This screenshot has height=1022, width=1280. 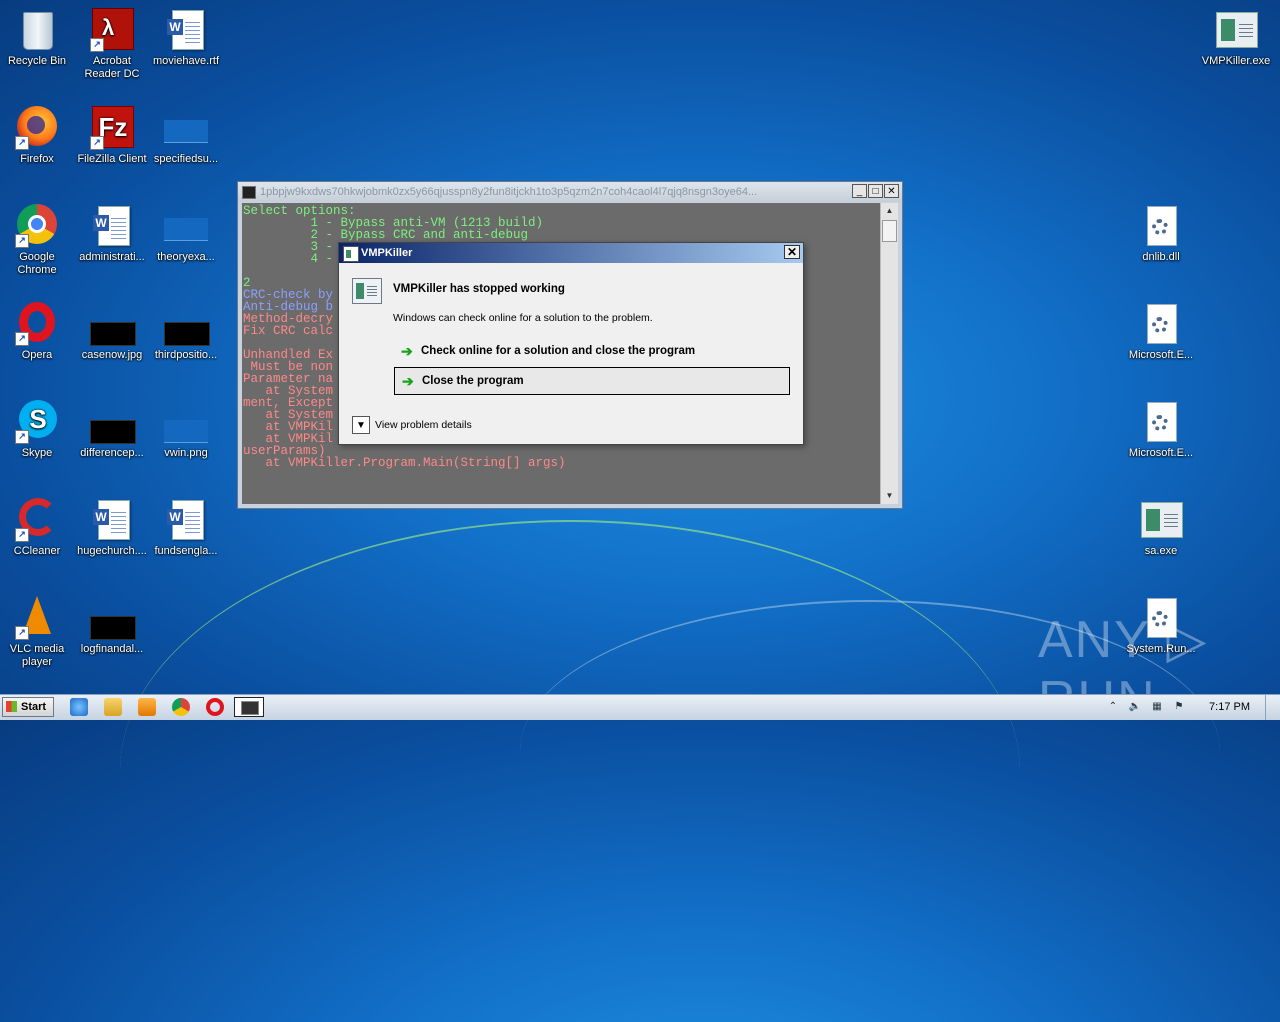 I want to click on icon-label: Google Chrome, so click(x=37, y=263).